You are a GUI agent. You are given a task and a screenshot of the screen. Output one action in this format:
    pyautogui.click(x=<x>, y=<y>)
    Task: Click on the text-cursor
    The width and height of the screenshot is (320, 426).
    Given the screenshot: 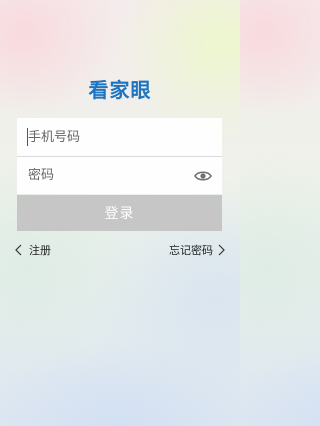 What is the action you would take?
    pyautogui.click(x=27, y=137)
    